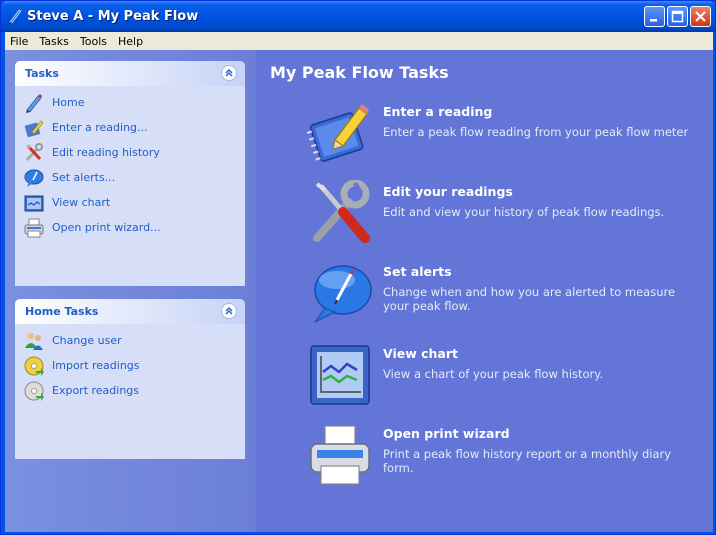  I want to click on close-icon, so click(700, 16).